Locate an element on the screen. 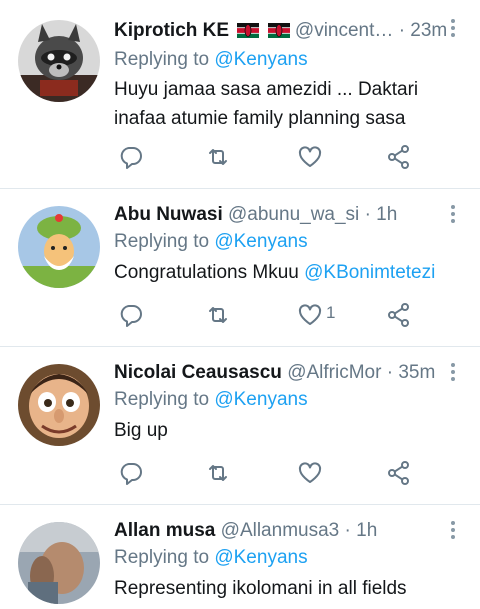  avatar-cartoon-image is located at coordinates (59, 247).